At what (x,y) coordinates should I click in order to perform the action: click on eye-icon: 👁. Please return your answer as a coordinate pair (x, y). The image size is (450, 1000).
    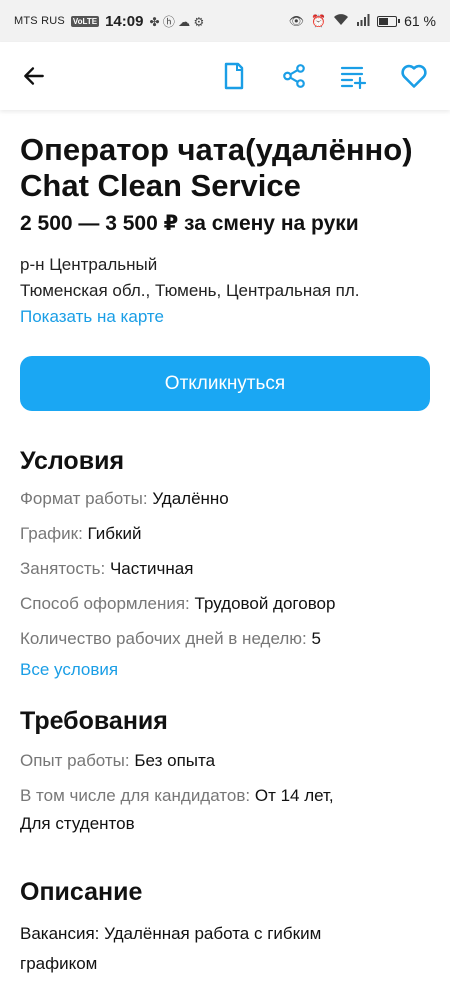
    Looking at the image, I should click on (296, 21).